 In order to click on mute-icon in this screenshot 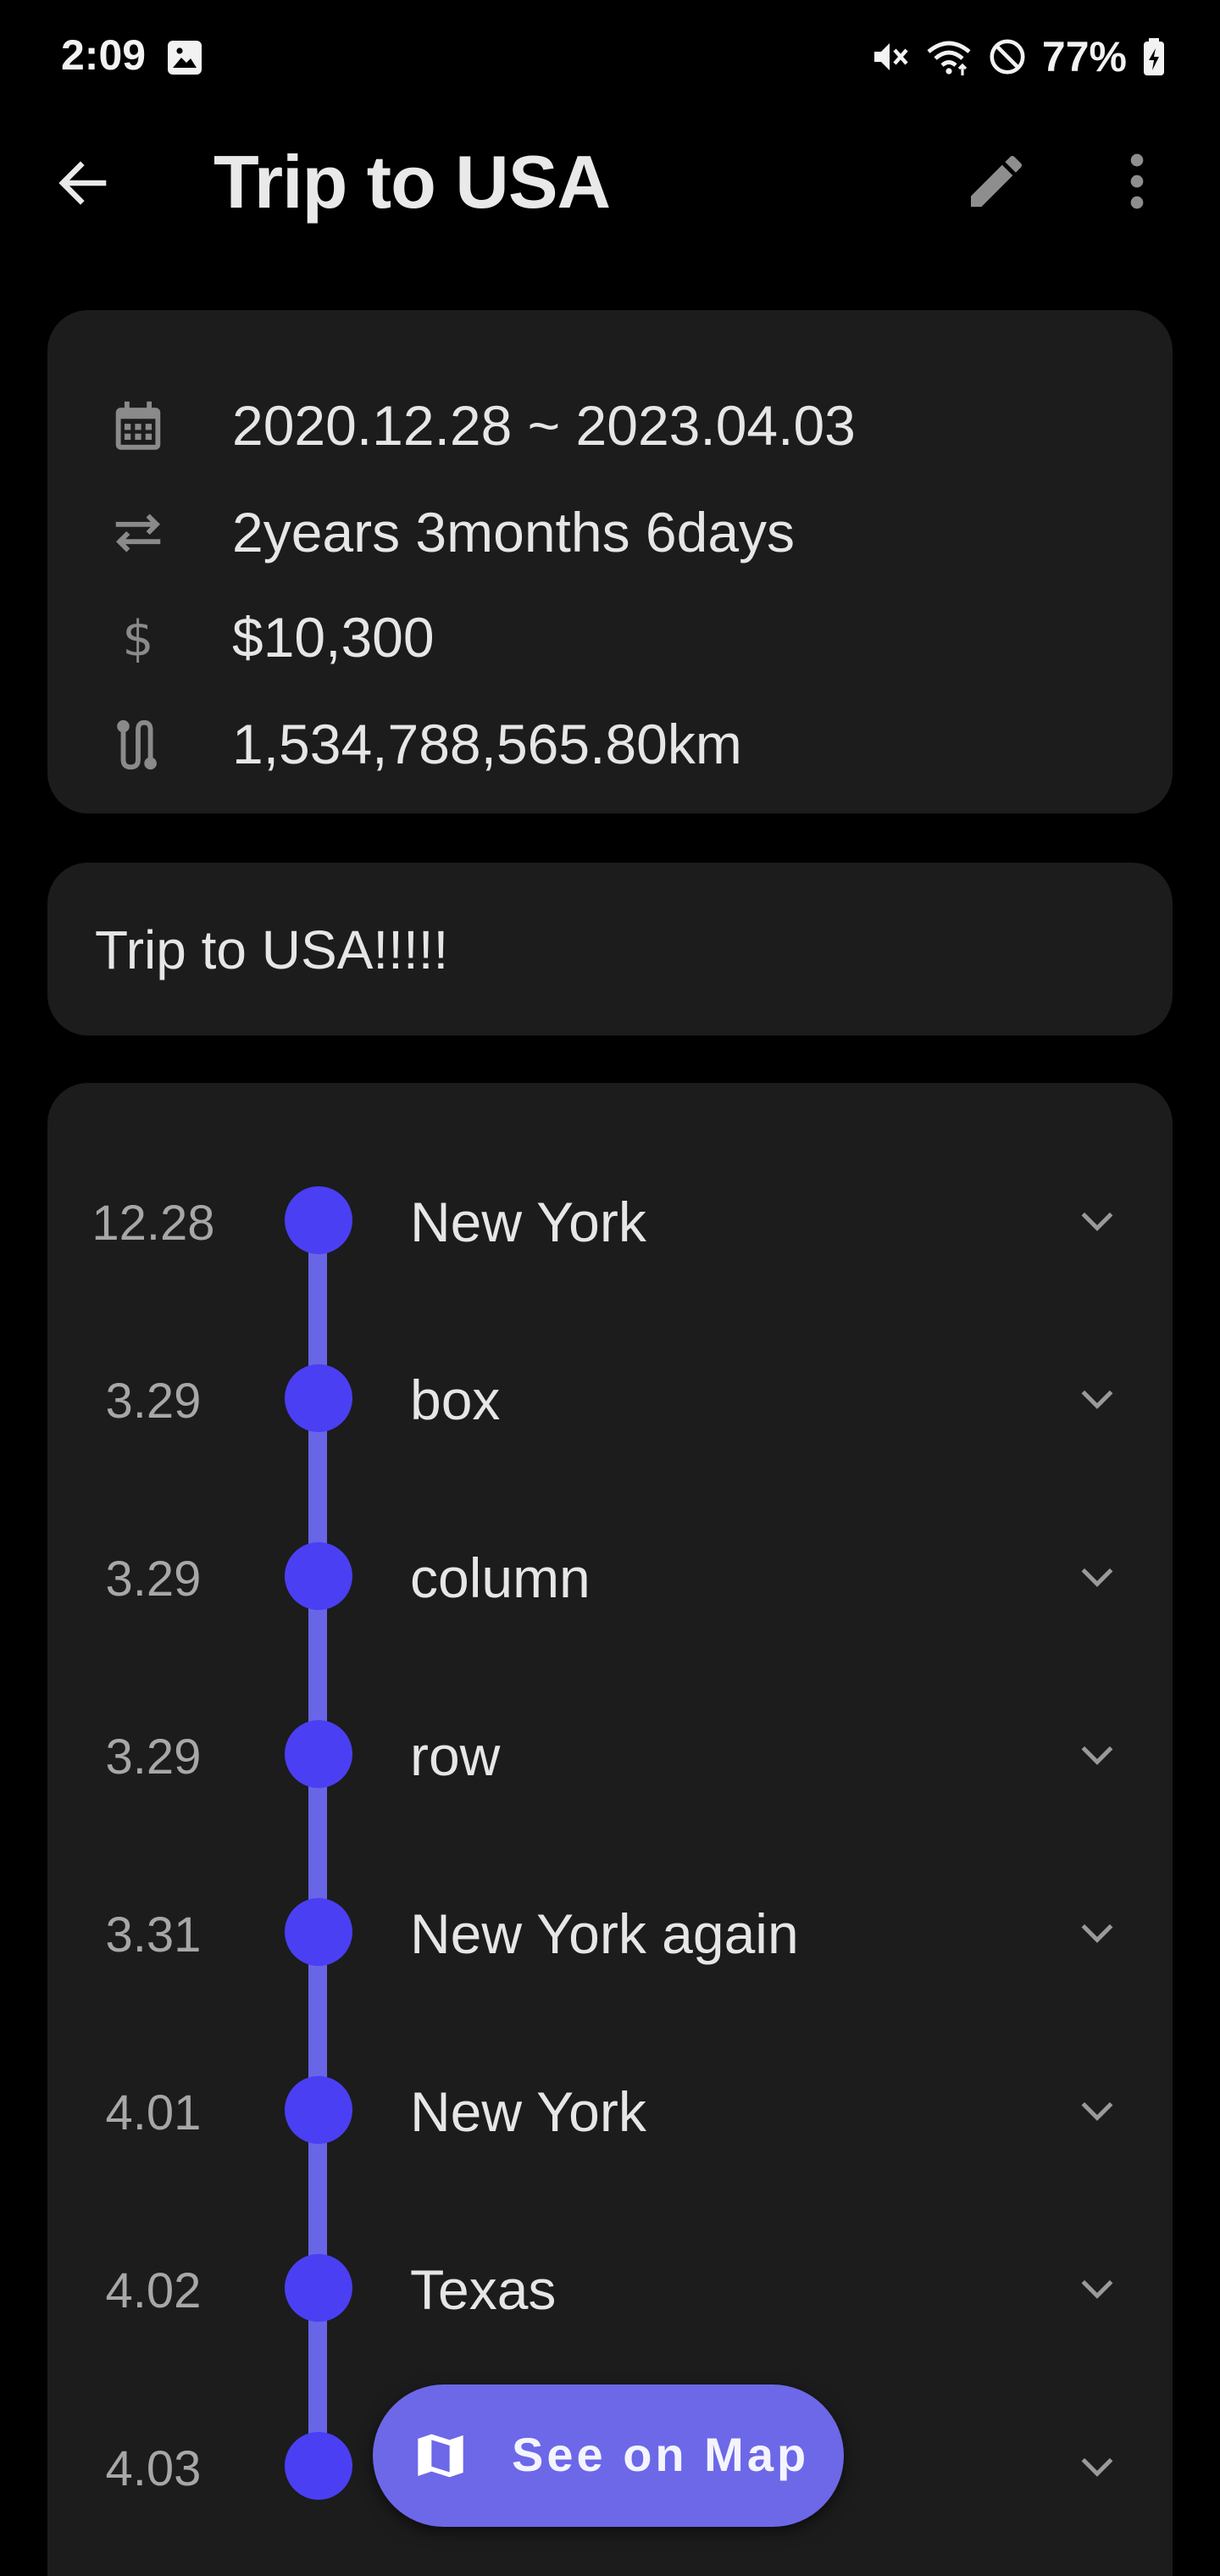, I will do `click(890, 56)`.